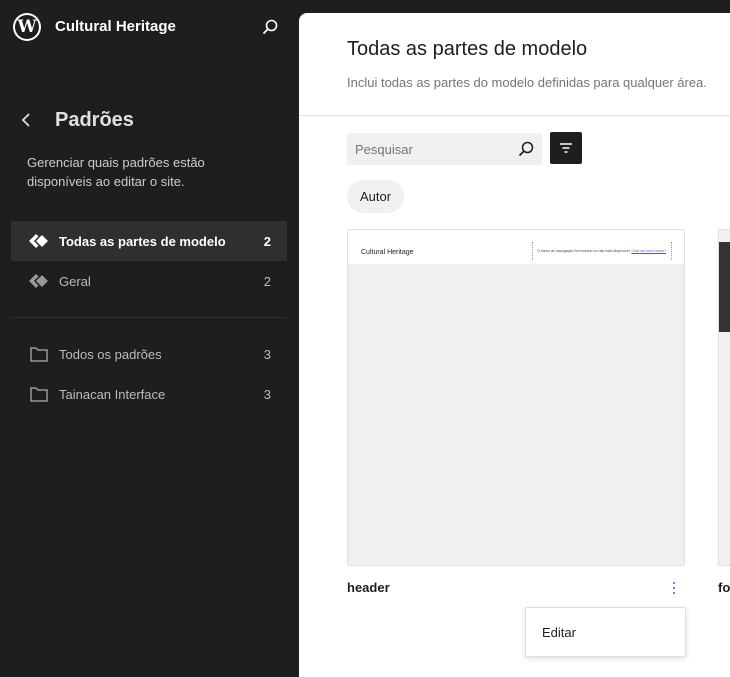 This screenshot has height=677, width=730. What do you see at coordinates (467, 49) in the screenshot?
I see `page-title: Todas as partes de modelo` at bounding box center [467, 49].